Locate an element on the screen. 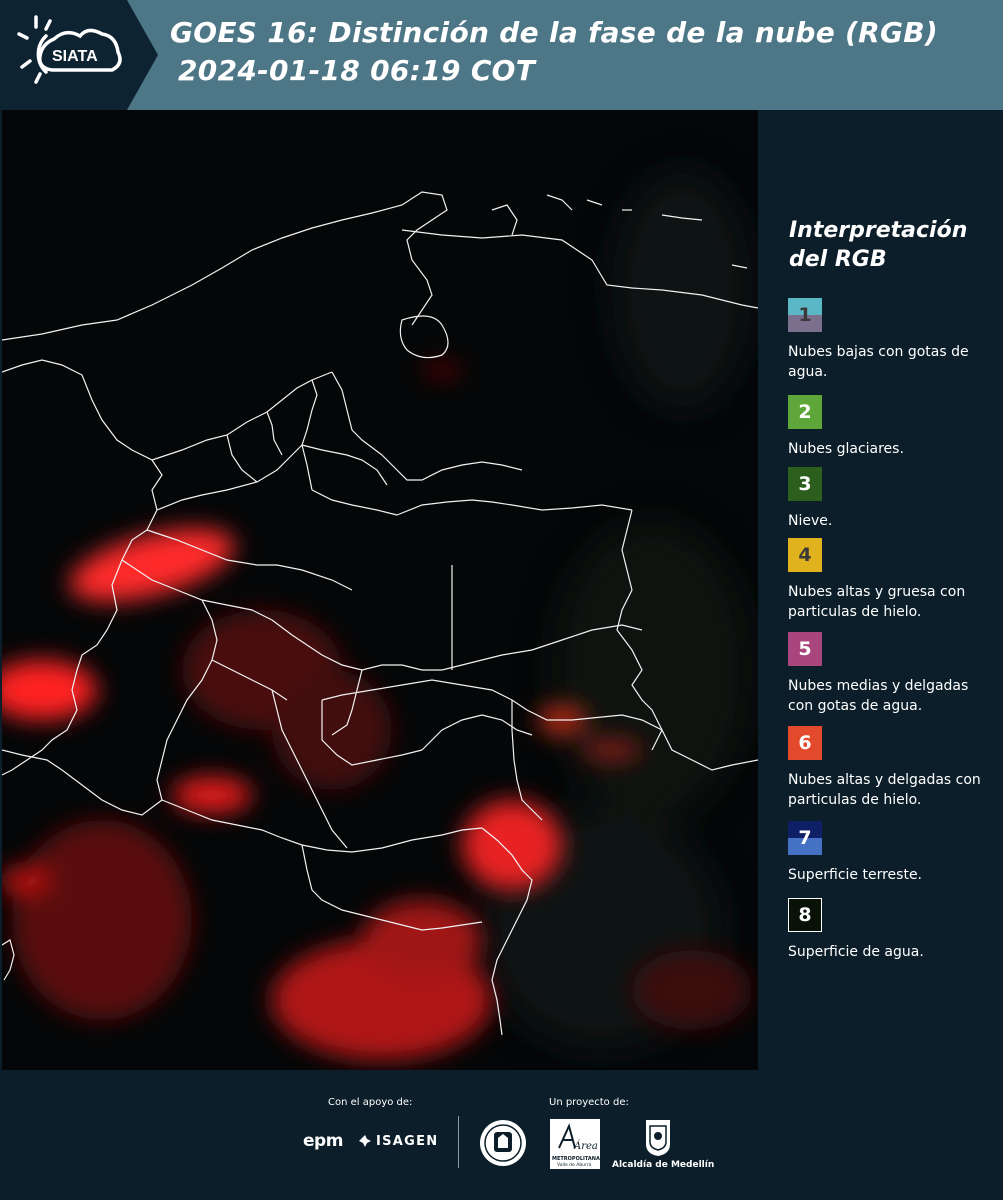  legend-label: Superficie terreste. is located at coordinates (855, 875).